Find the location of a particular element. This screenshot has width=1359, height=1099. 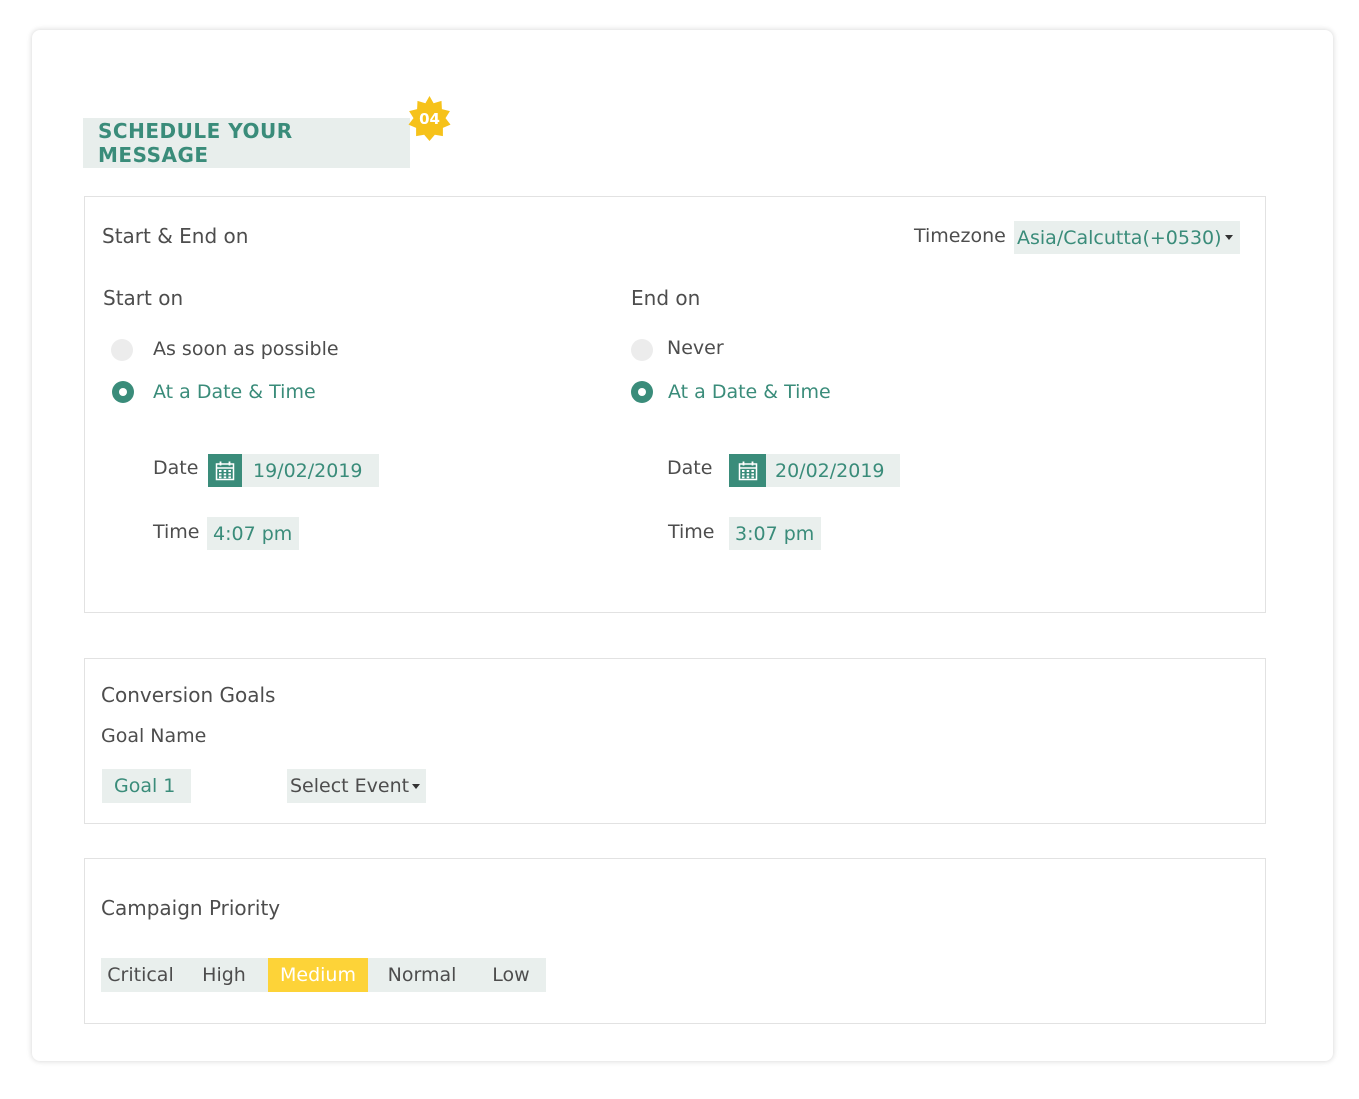

campaign-priority-panel is located at coordinates (675, 941).